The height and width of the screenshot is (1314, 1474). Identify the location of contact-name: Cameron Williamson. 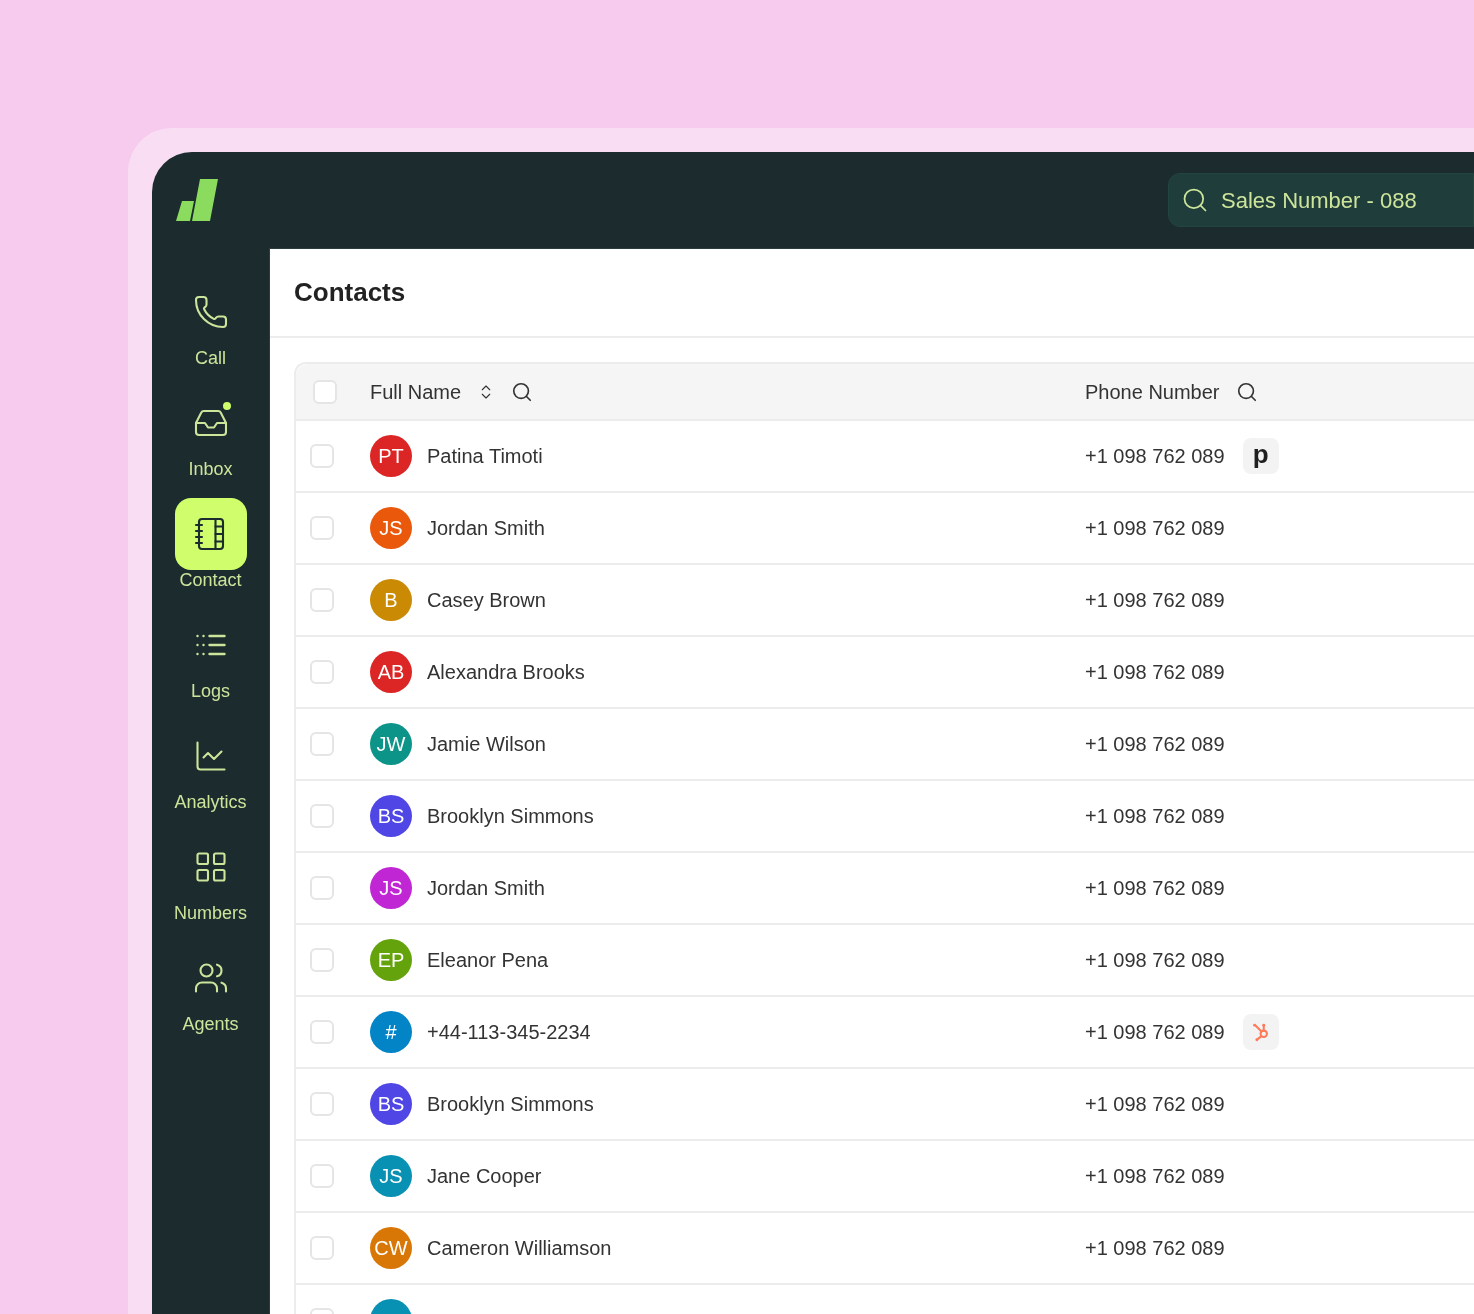
(519, 1248).